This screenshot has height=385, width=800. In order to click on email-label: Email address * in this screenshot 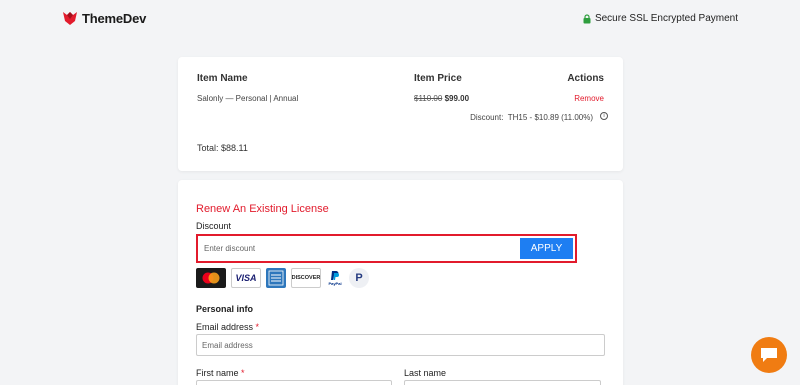, I will do `click(227, 327)`.